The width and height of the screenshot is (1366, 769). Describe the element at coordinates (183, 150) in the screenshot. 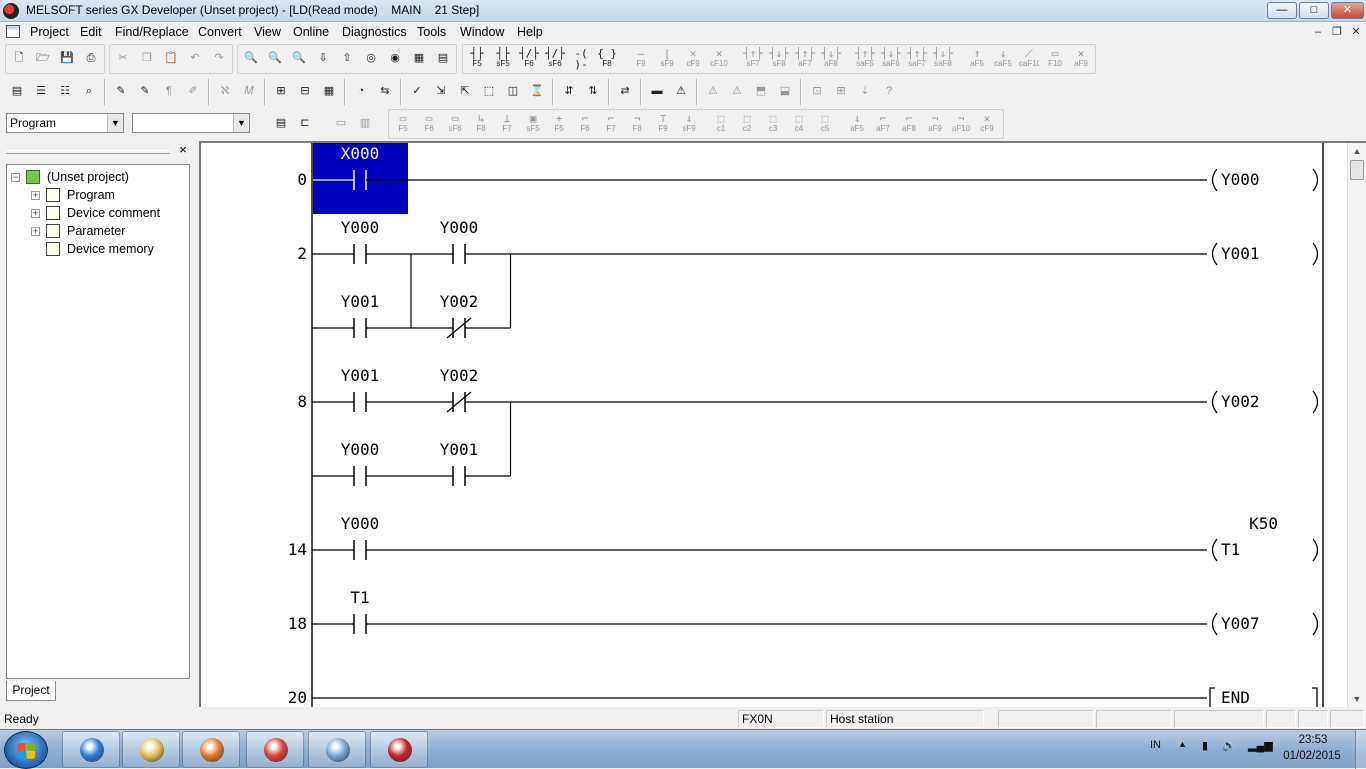

I see `panel-close-button: ×` at that location.